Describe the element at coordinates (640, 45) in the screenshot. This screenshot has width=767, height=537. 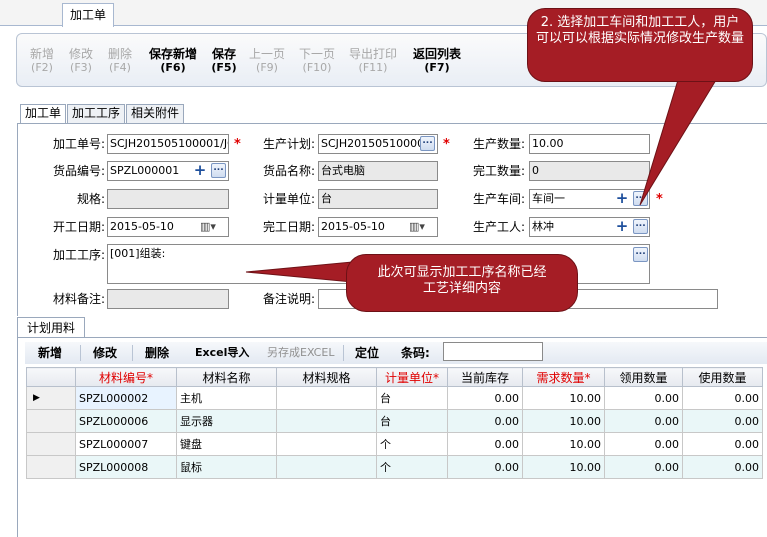
I see `callout-top: 2. 选择加工车间和加工工人，用户可以可以根据实际情况修改生产数量` at that location.